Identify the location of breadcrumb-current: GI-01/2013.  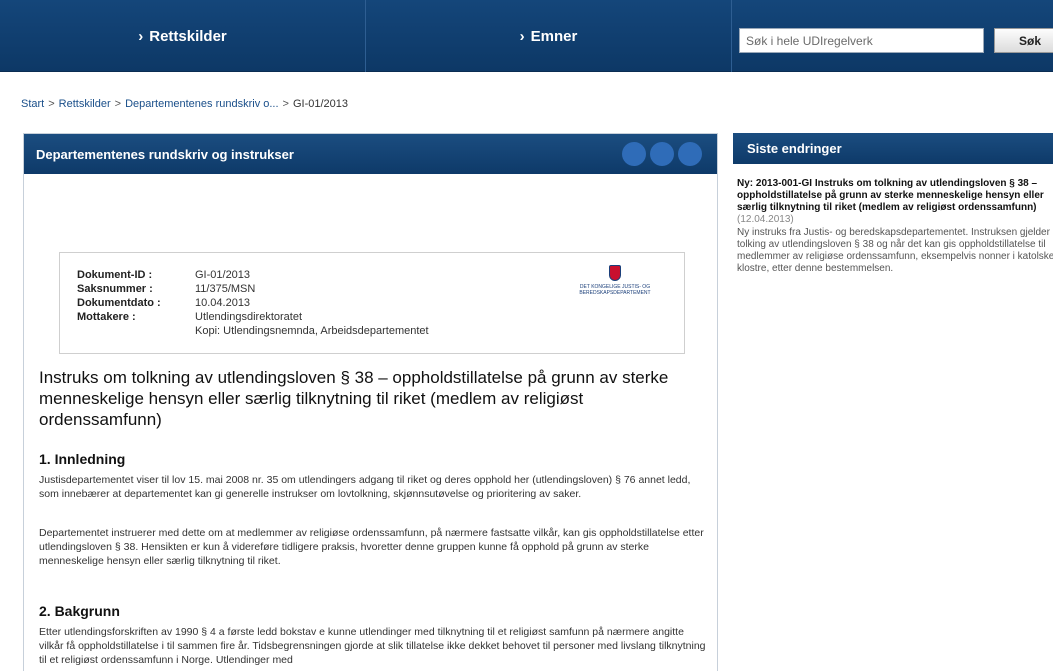
(320, 104).